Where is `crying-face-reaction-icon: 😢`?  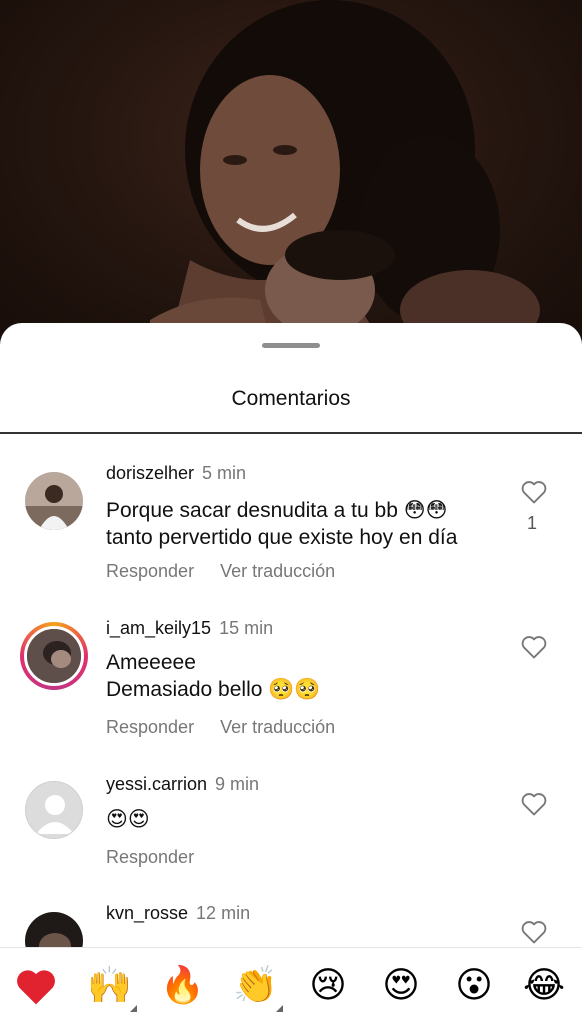
crying-face-reaction-icon: 😢 is located at coordinates (328, 986).